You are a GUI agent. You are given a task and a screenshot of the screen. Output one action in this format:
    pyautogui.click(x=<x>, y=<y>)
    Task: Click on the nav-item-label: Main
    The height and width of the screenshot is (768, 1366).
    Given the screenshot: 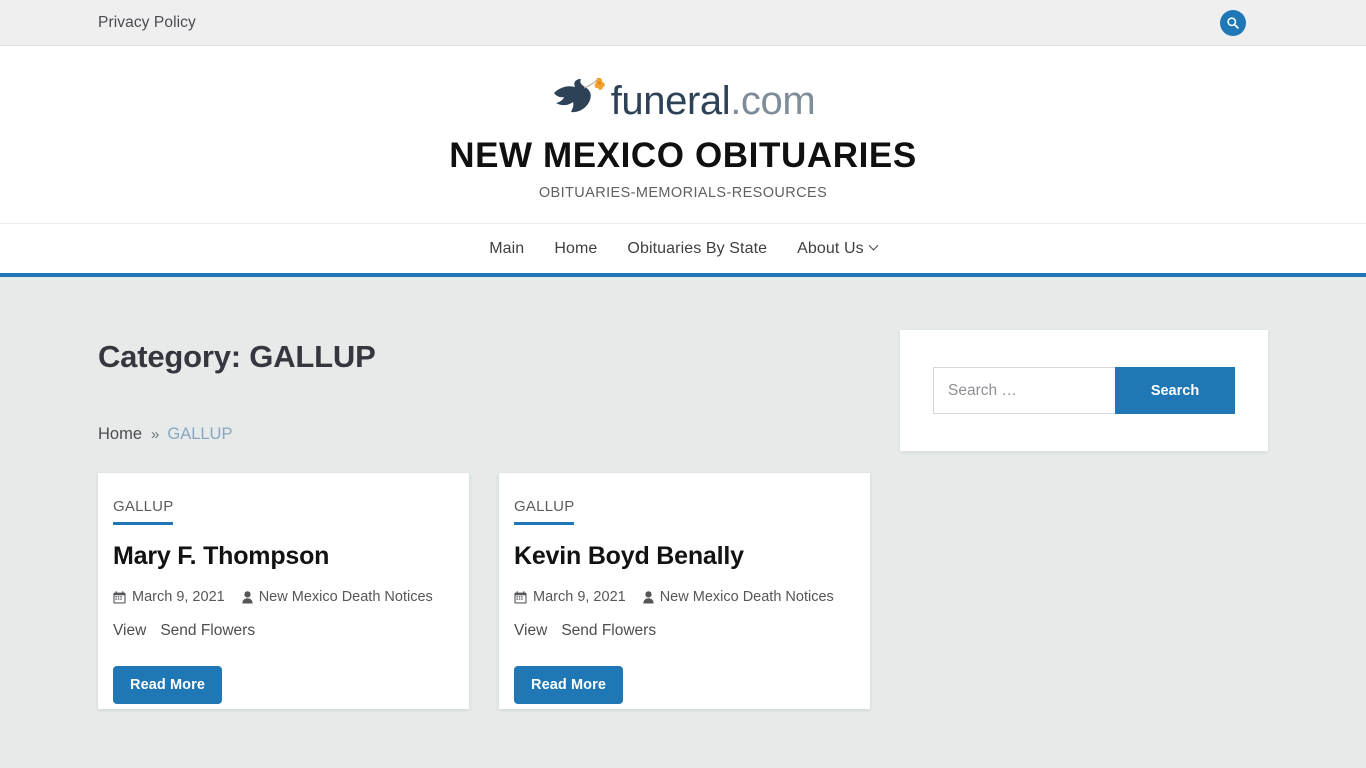 What is the action you would take?
    pyautogui.click(x=507, y=248)
    